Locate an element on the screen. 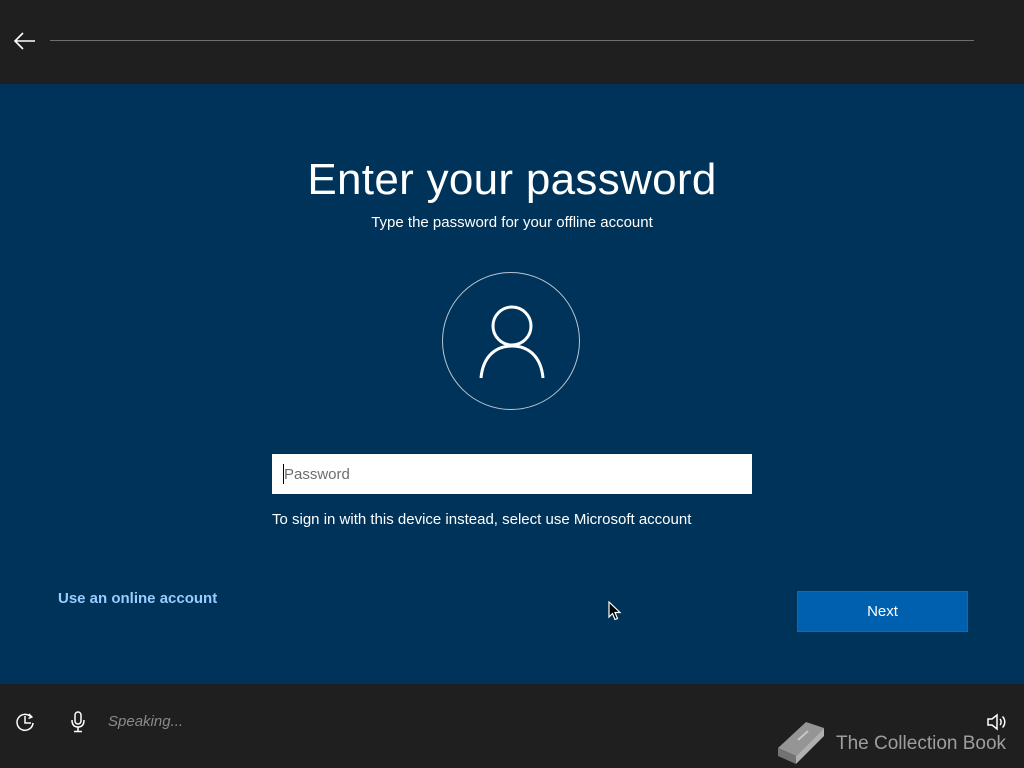 Image resolution: width=1024 pixels, height=768 pixels. back-button is located at coordinates (25, 41).